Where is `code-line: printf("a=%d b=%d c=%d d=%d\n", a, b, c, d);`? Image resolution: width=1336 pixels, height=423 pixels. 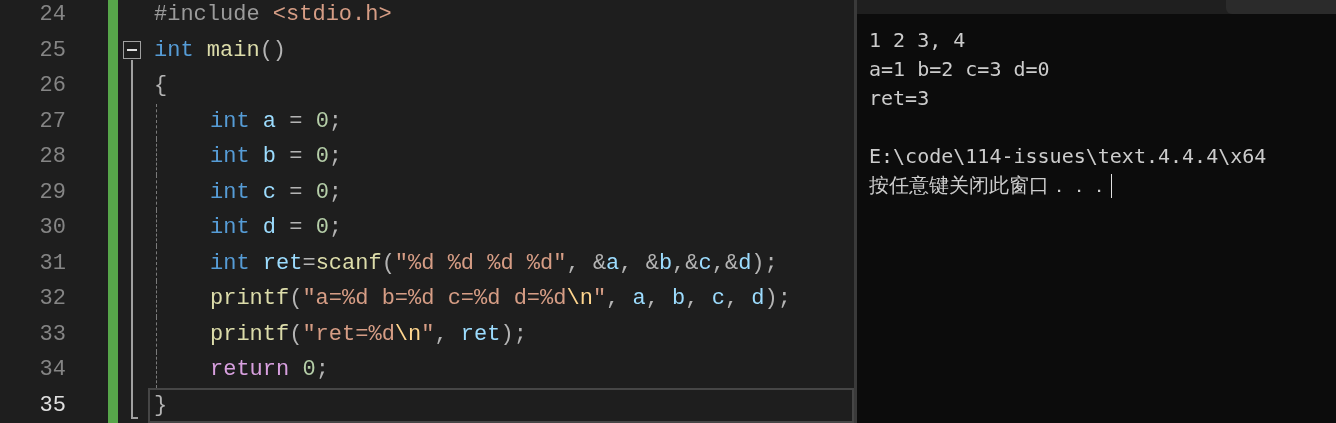
code-line: printf("a=%d b=%d c=%d d=%d\n", a, b, c, d); is located at coordinates (500, 299).